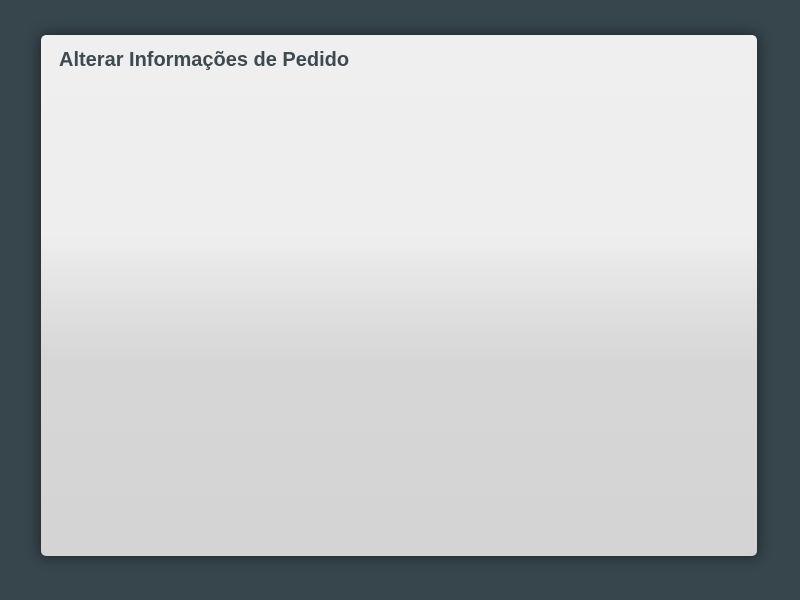 This screenshot has height=600, width=800. What do you see at coordinates (204, 60) in the screenshot?
I see `dialog-title: Alterar Informações de Pedido` at bounding box center [204, 60].